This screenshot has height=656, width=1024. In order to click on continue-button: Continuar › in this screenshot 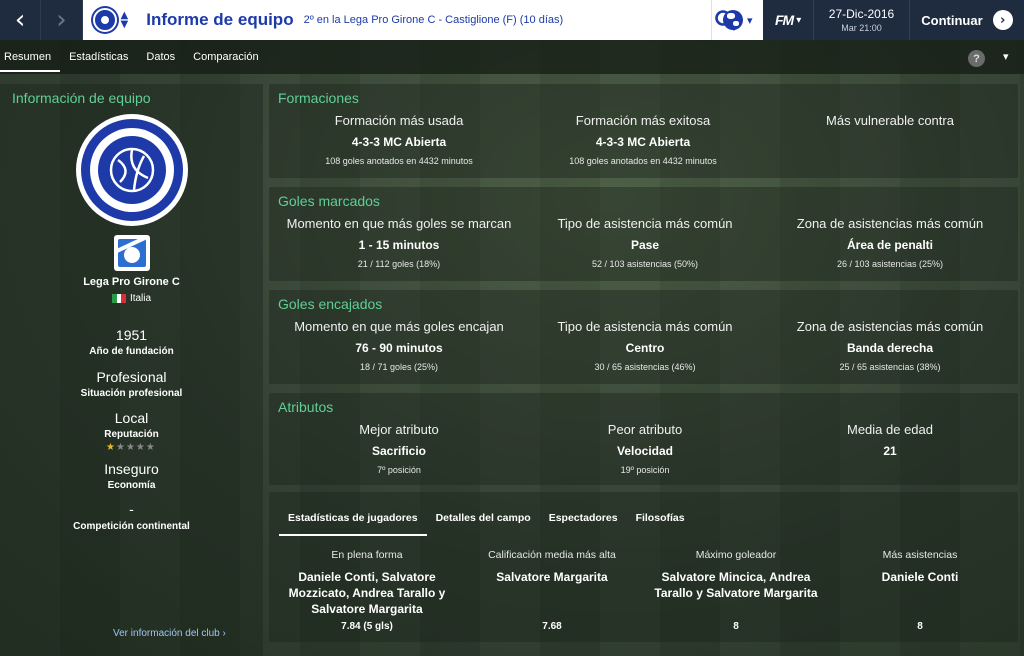, I will do `click(966, 20)`.